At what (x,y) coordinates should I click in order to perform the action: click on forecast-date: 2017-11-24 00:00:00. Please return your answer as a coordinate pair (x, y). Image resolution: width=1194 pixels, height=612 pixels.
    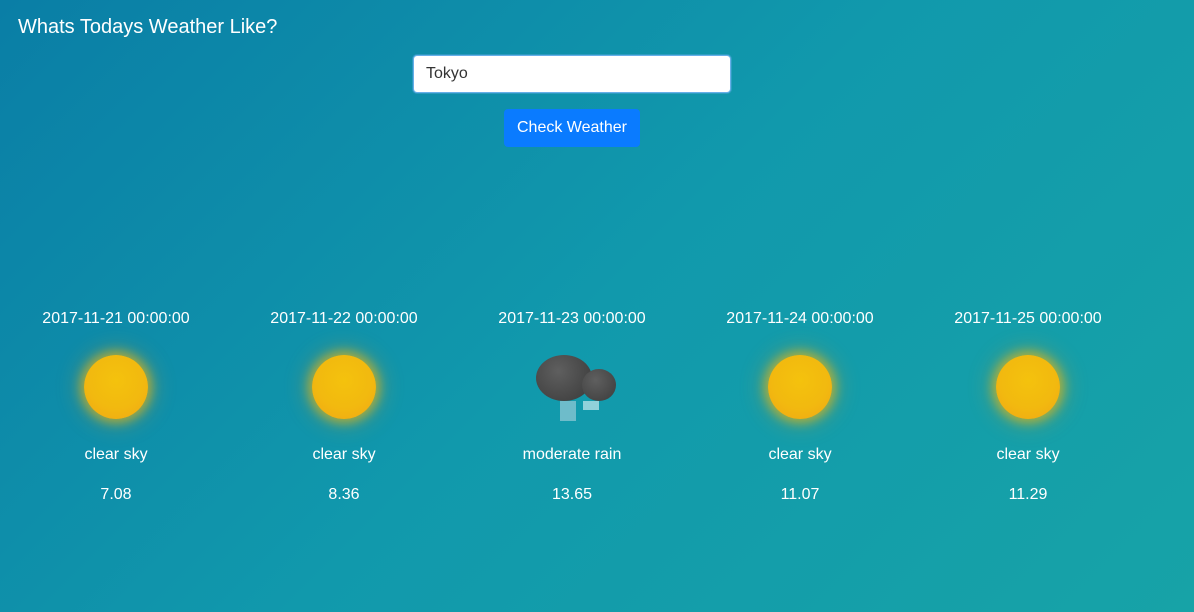
    Looking at the image, I should click on (800, 318).